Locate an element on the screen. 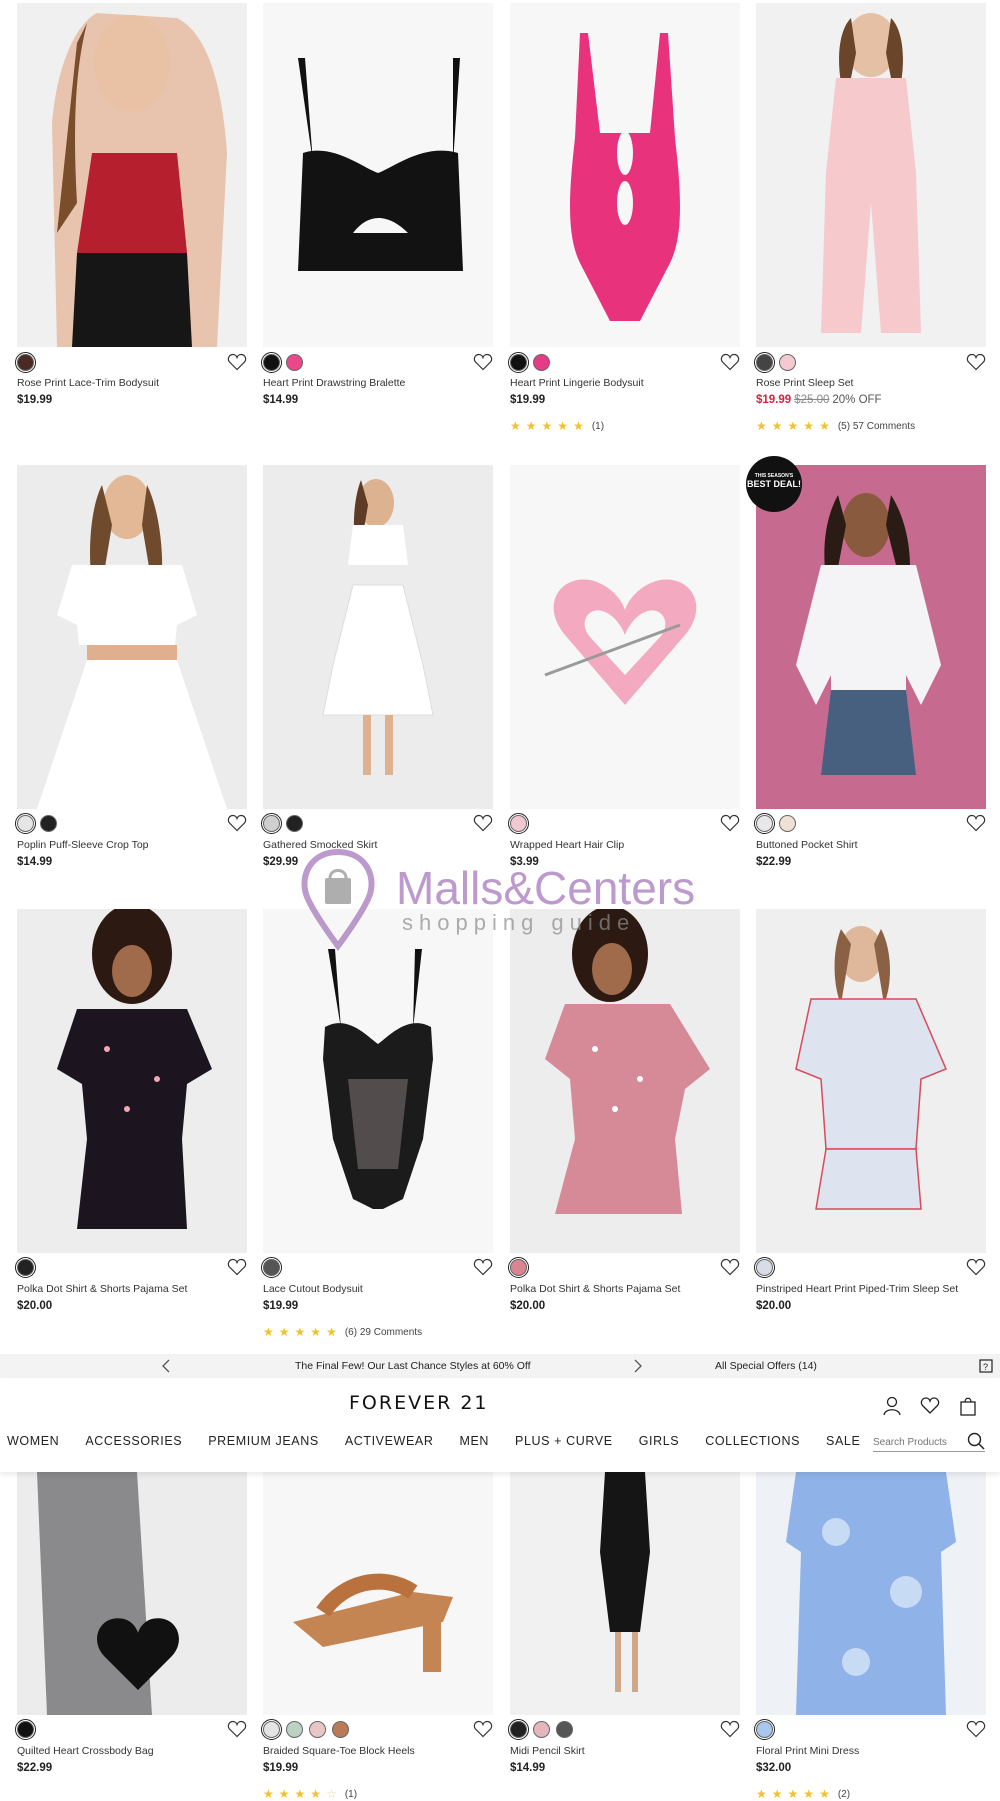  product-name: Rose Print Sleep Set is located at coordinates (804, 383).